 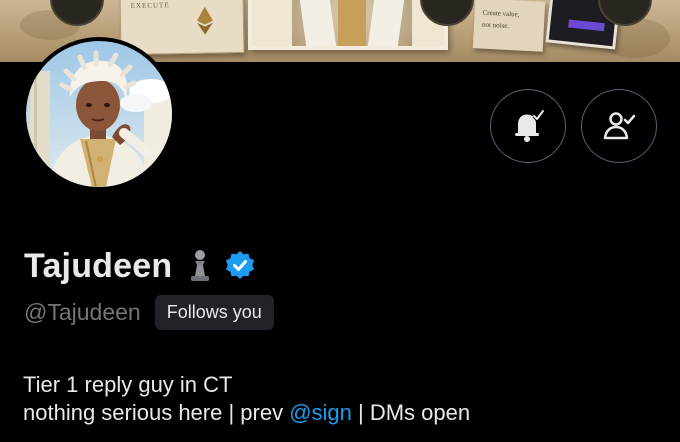 I want to click on banner-note-card: Create value, not noise., so click(x=509, y=26).